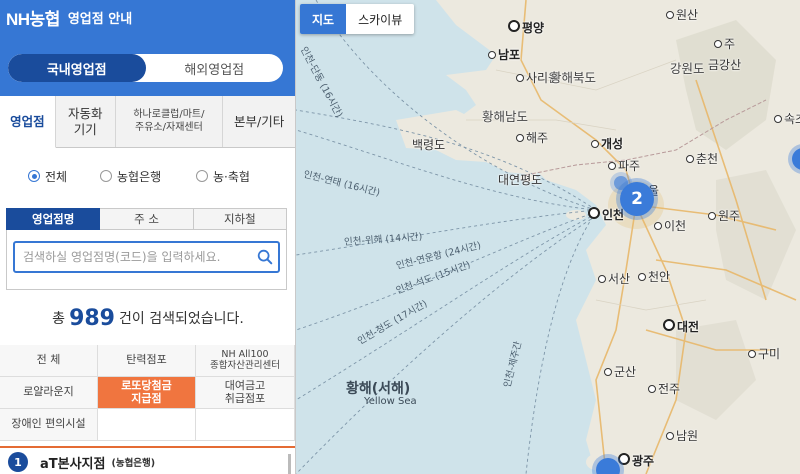 This screenshot has width=800, height=474. What do you see at coordinates (390, 401) in the screenshot?
I see `map-sea-name-en: Yellow Sea` at bounding box center [390, 401].